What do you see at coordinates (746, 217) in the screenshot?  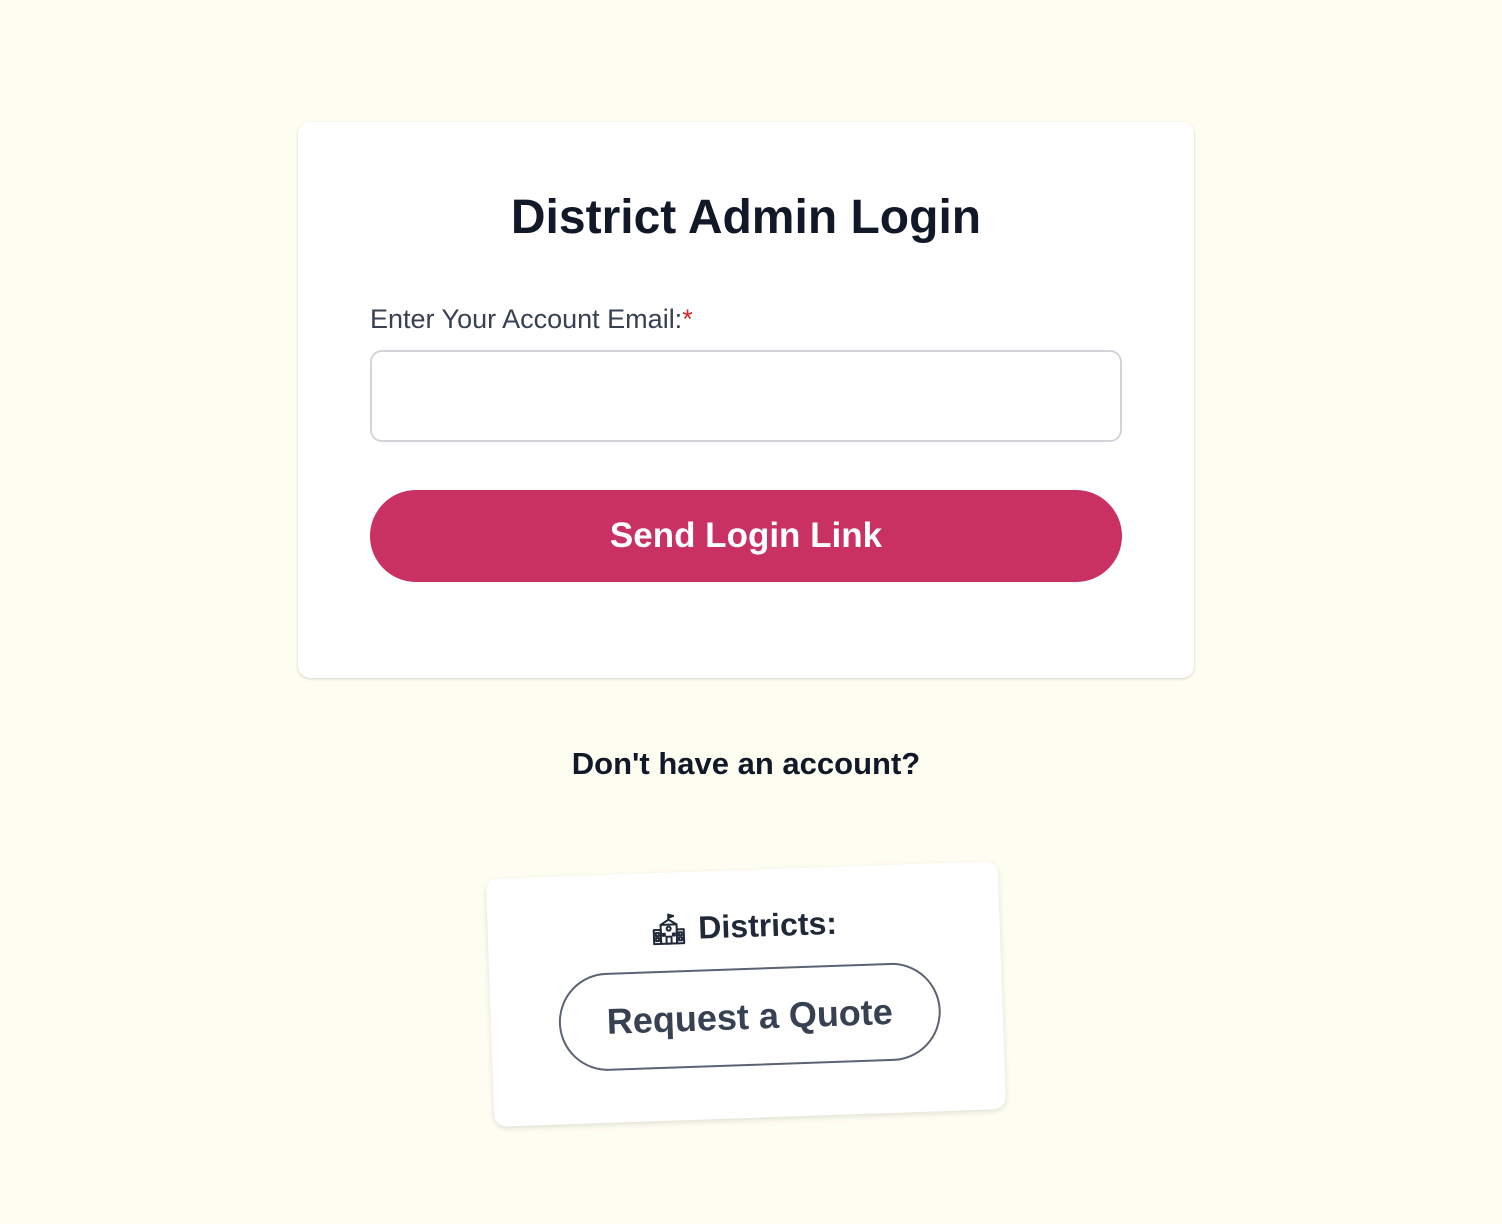 I see `page-title: District Admin Login` at bounding box center [746, 217].